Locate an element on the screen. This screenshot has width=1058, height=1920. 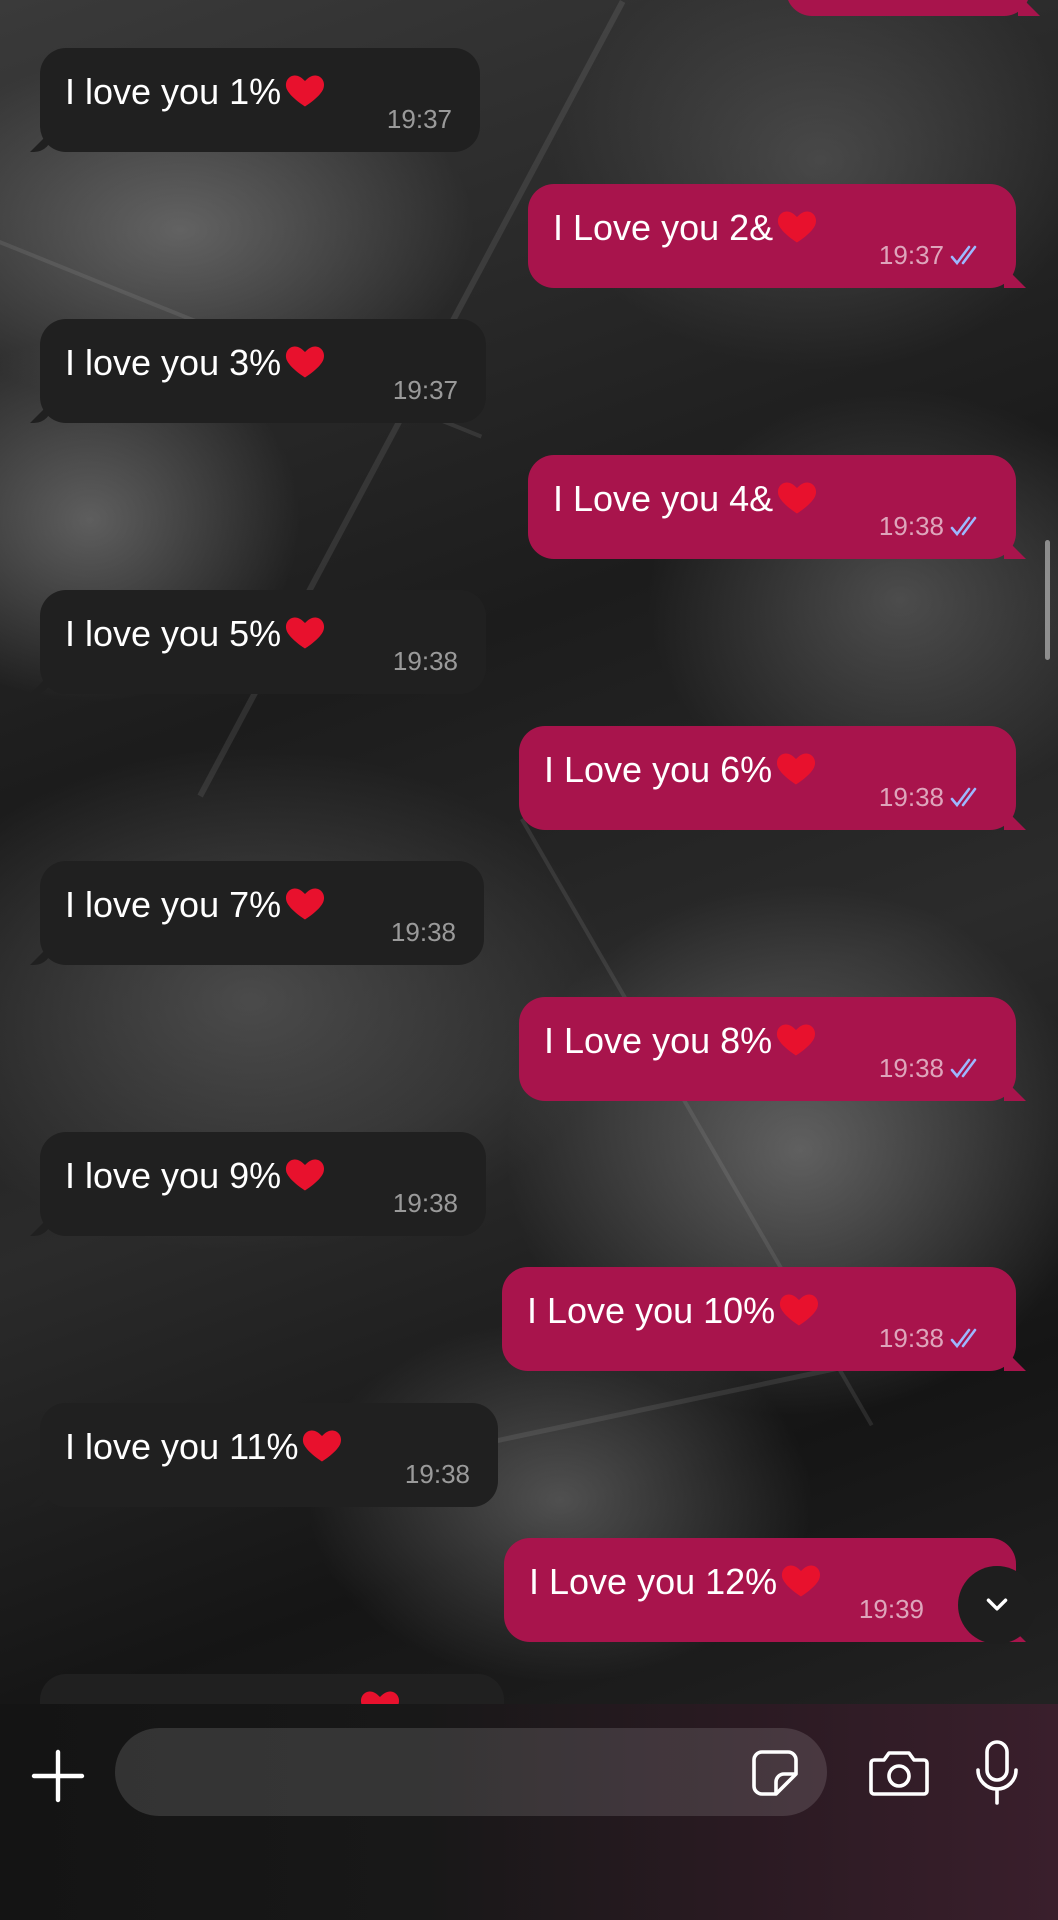
message-bubble-outgoing: I Love you 12% 19:39 is located at coordinates (765, 1590).